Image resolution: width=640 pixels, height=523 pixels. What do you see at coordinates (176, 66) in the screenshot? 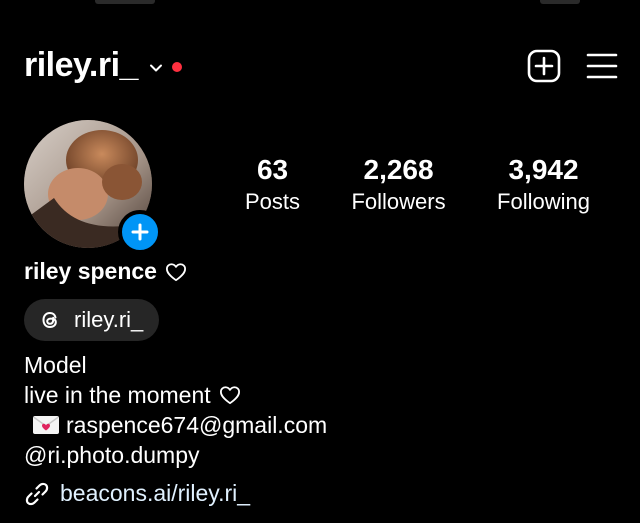
I see `notification-dot` at bounding box center [176, 66].